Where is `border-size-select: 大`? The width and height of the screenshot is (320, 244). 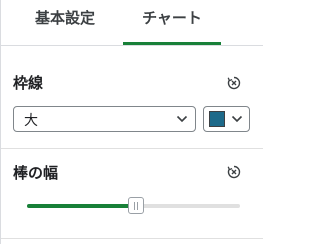
border-size-select: 大 is located at coordinates (104, 119).